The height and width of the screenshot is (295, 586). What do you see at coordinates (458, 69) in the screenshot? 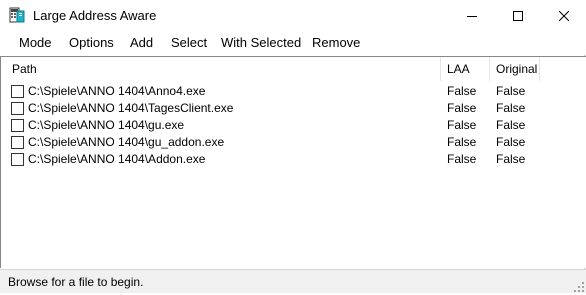
I see `column-header-laa: LAA` at bounding box center [458, 69].